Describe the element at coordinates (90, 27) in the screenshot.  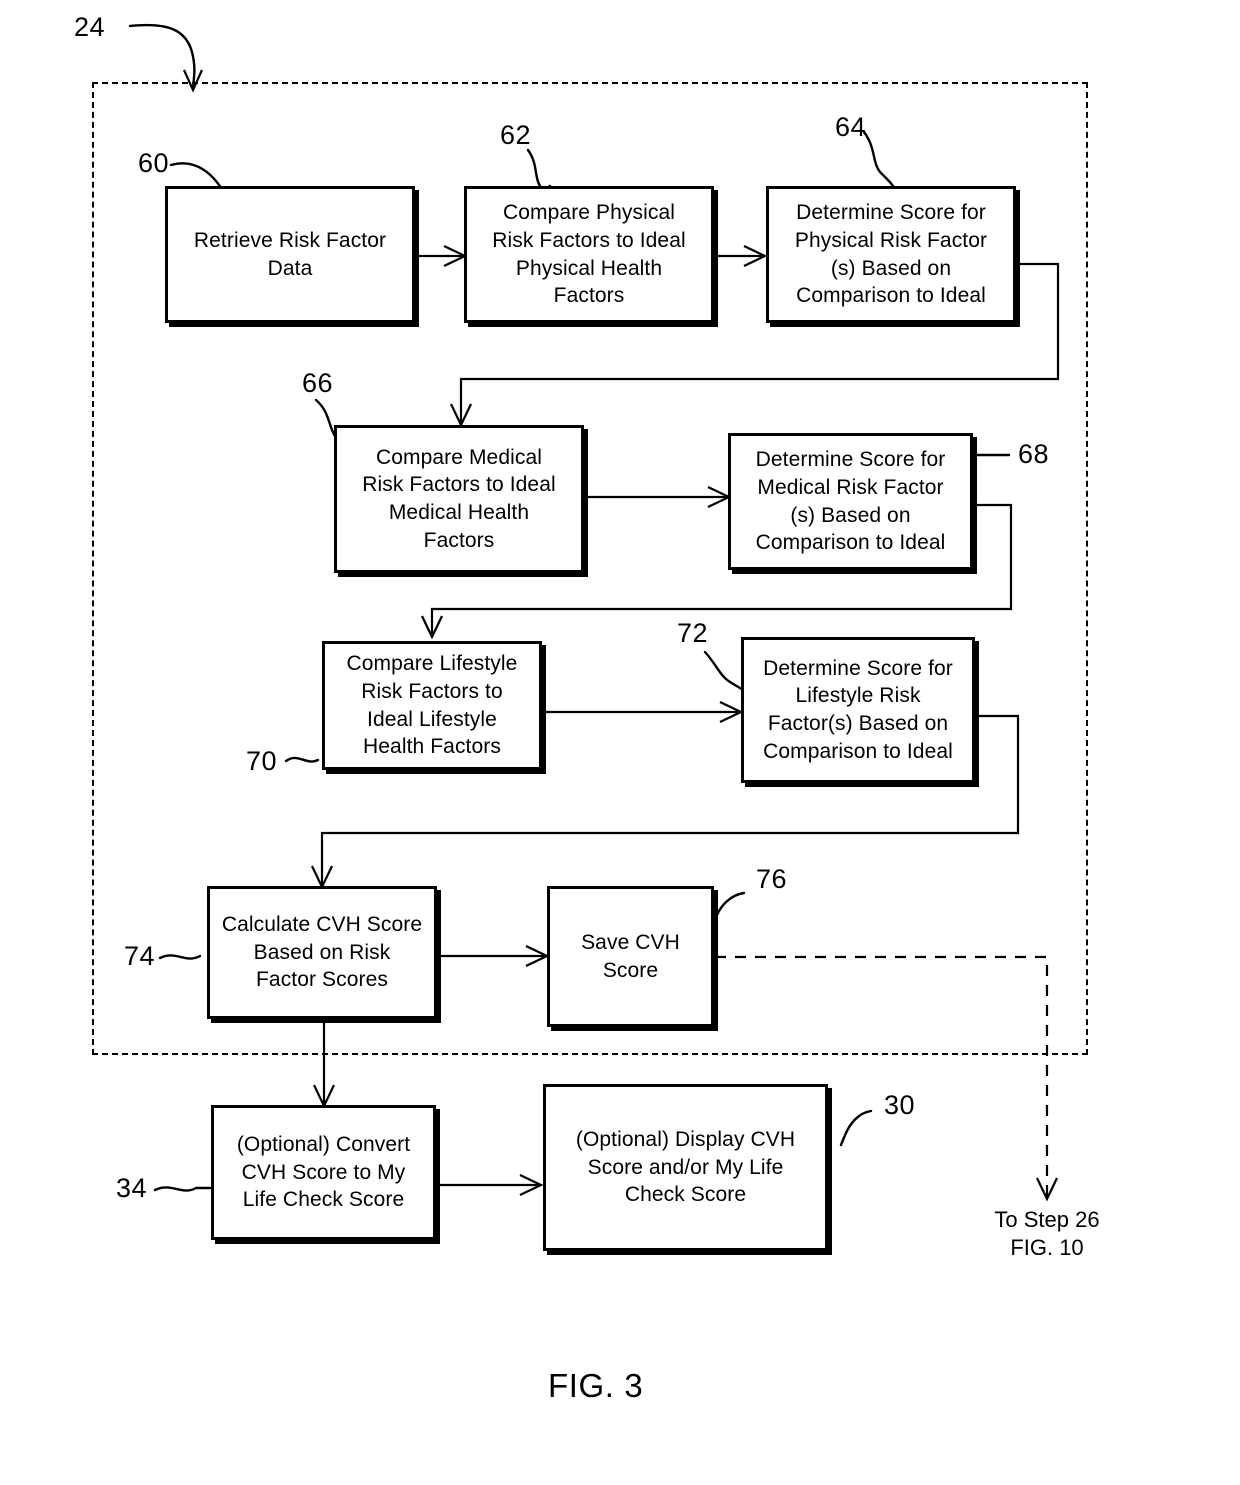
I see `ref-numeral-24: 24` at that location.